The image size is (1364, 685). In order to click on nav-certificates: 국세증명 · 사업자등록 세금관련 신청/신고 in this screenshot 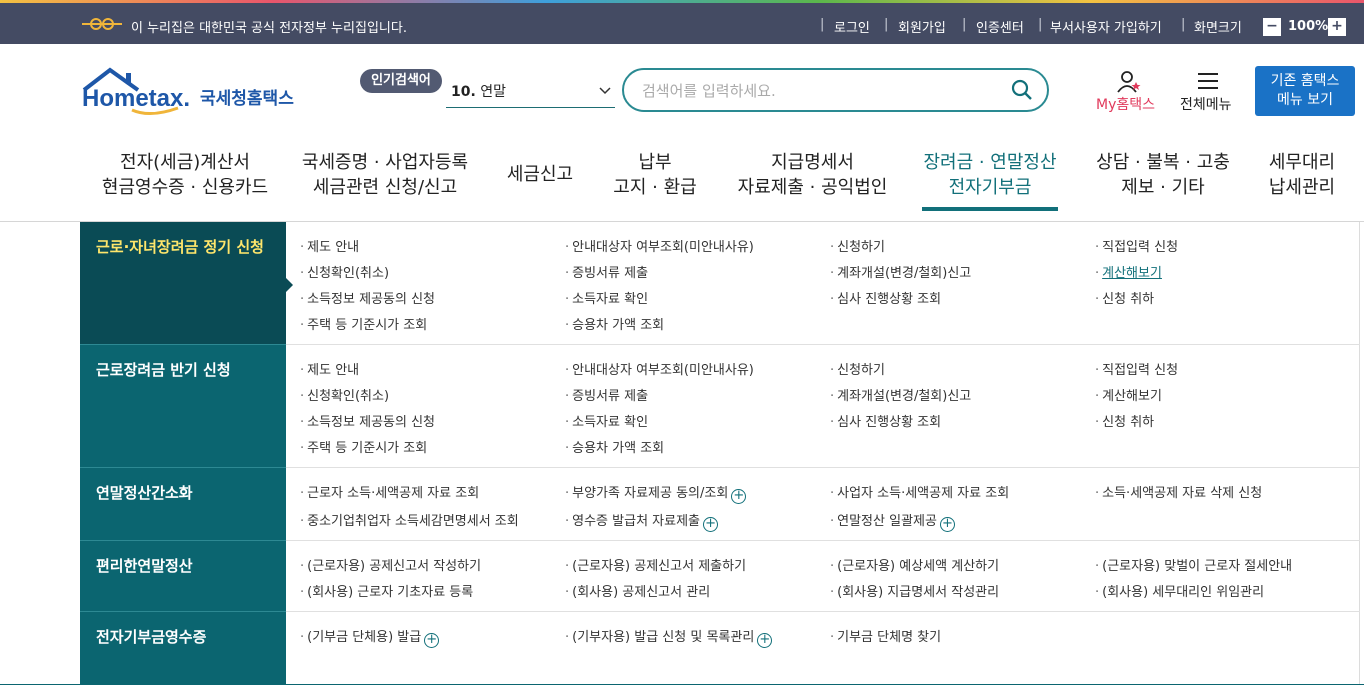, I will do `click(385, 175)`.